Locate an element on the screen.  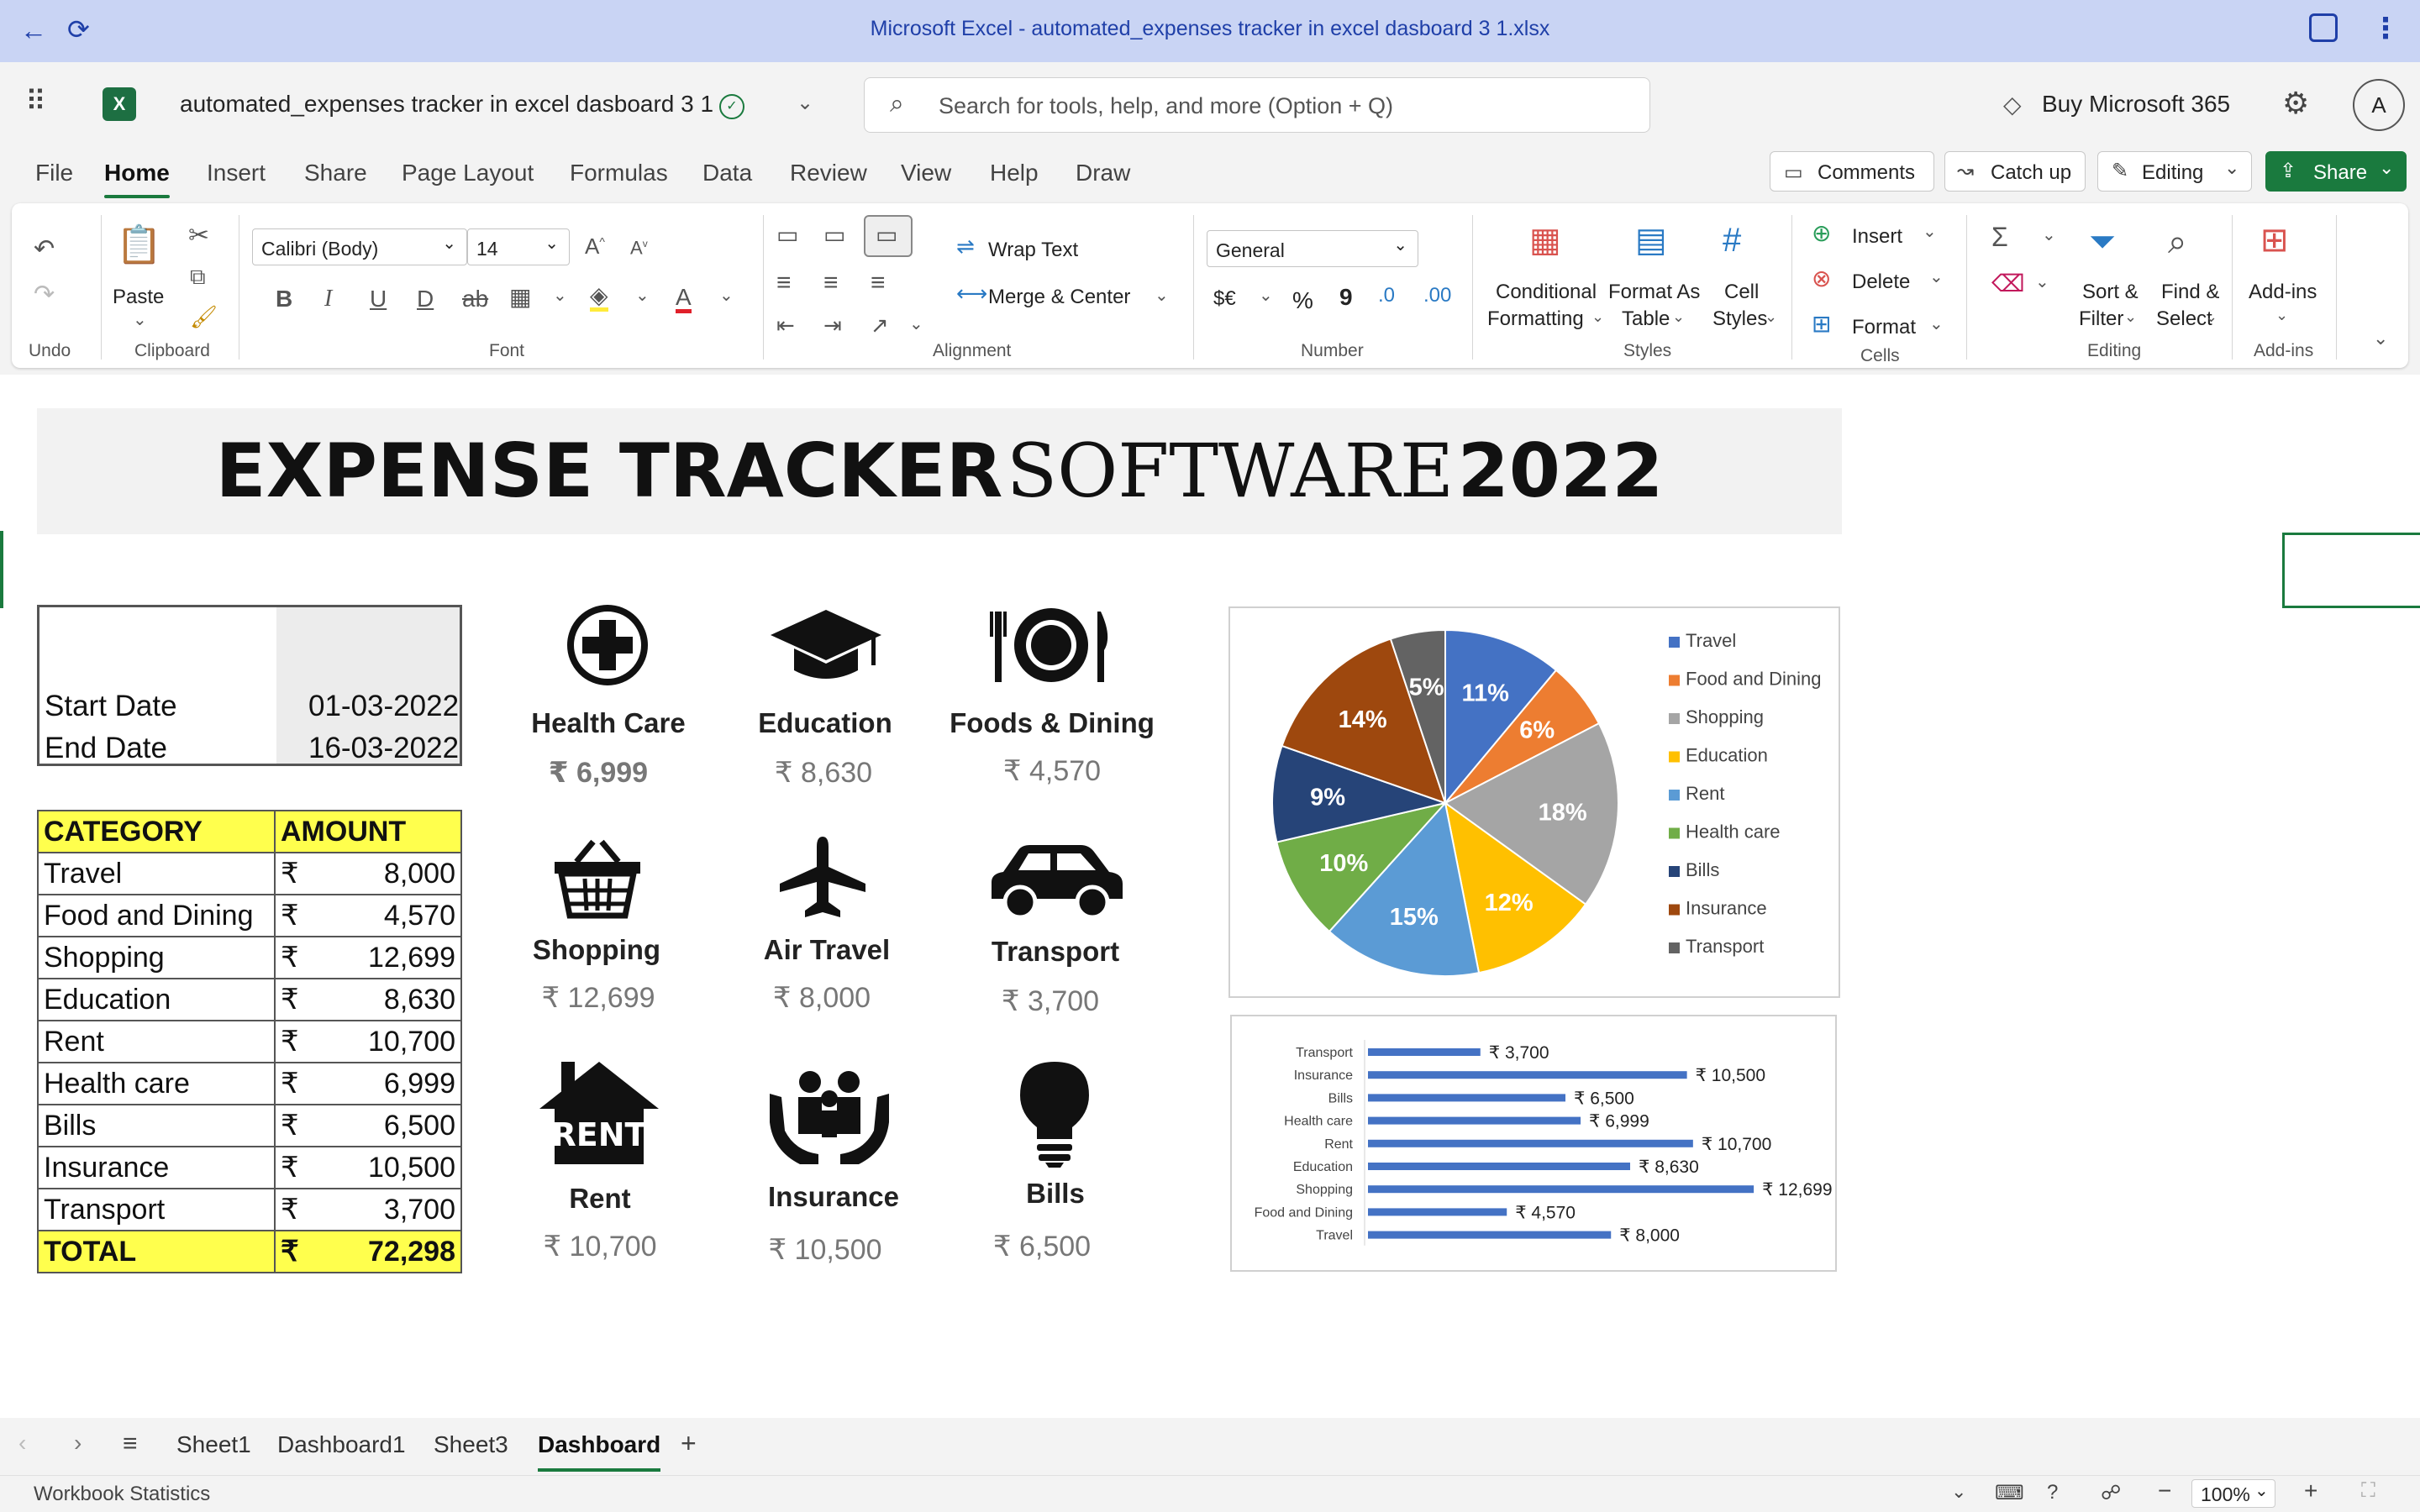
menu-draw: Draw is located at coordinates (1103, 173).